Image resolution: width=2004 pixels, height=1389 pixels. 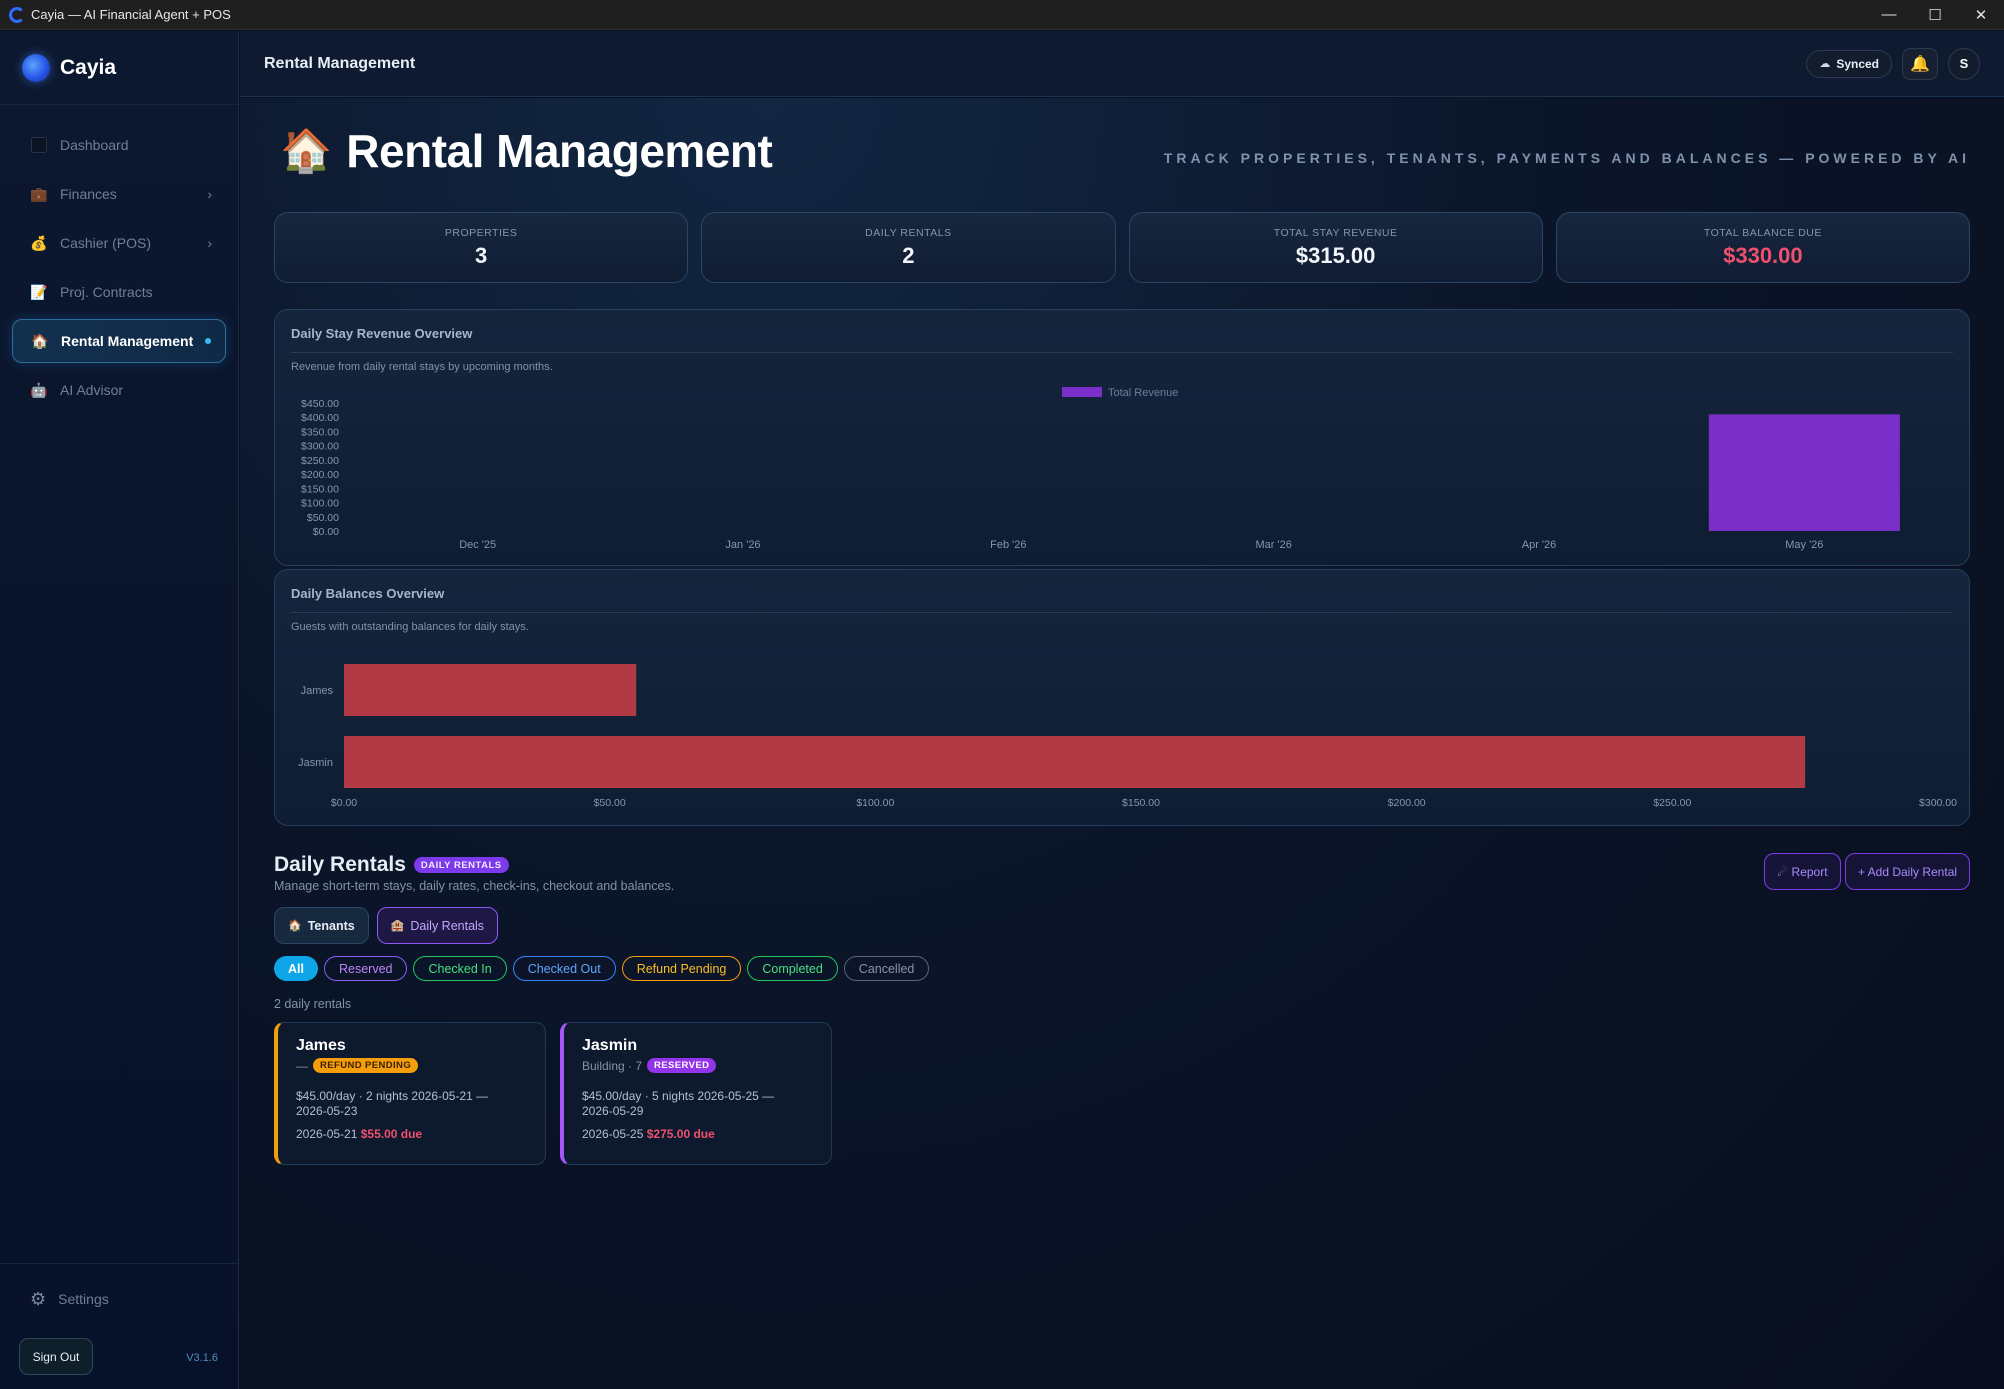 I want to click on y-category-label: James, so click(x=317, y=691).